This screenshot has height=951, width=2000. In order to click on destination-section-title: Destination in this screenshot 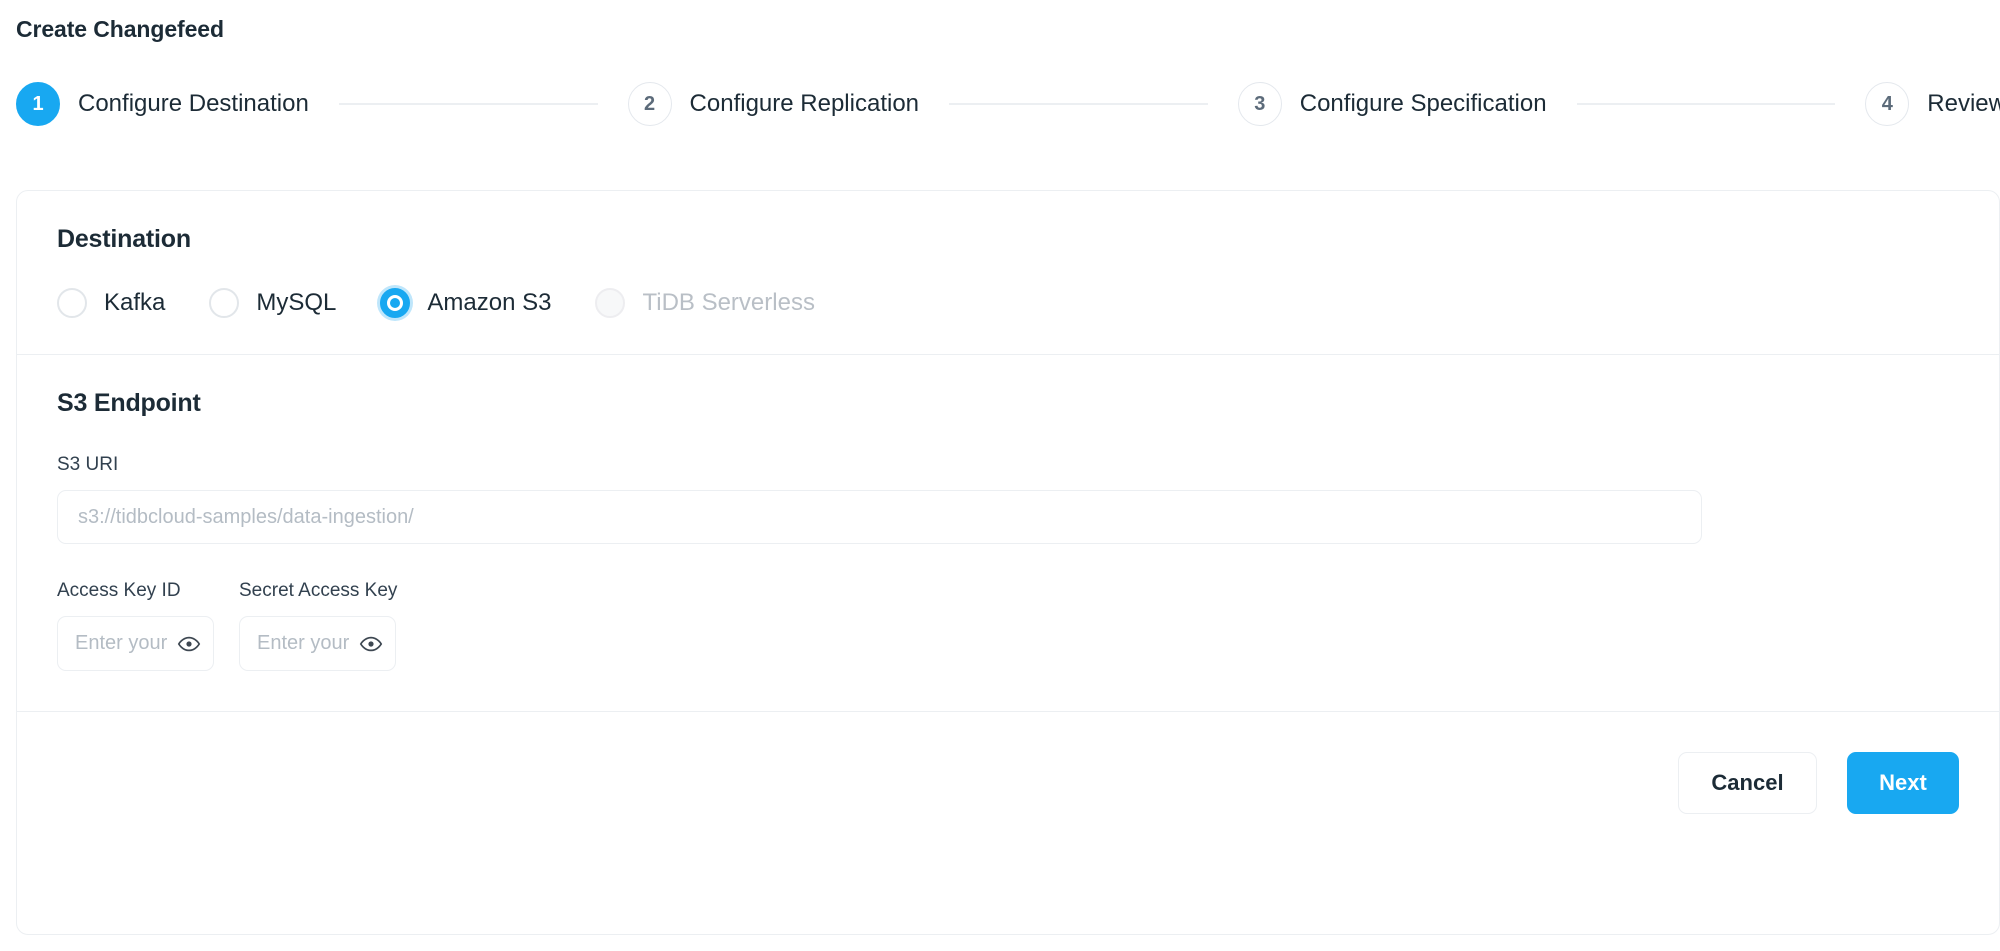, I will do `click(124, 239)`.